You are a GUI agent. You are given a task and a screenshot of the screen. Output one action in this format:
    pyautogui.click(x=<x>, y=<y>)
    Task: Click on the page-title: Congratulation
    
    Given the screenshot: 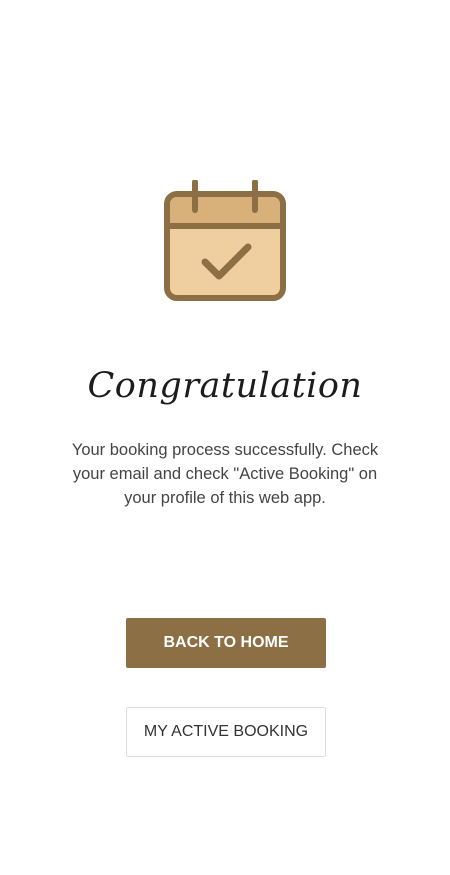 What is the action you would take?
    pyautogui.click(x=225, y=386)
    